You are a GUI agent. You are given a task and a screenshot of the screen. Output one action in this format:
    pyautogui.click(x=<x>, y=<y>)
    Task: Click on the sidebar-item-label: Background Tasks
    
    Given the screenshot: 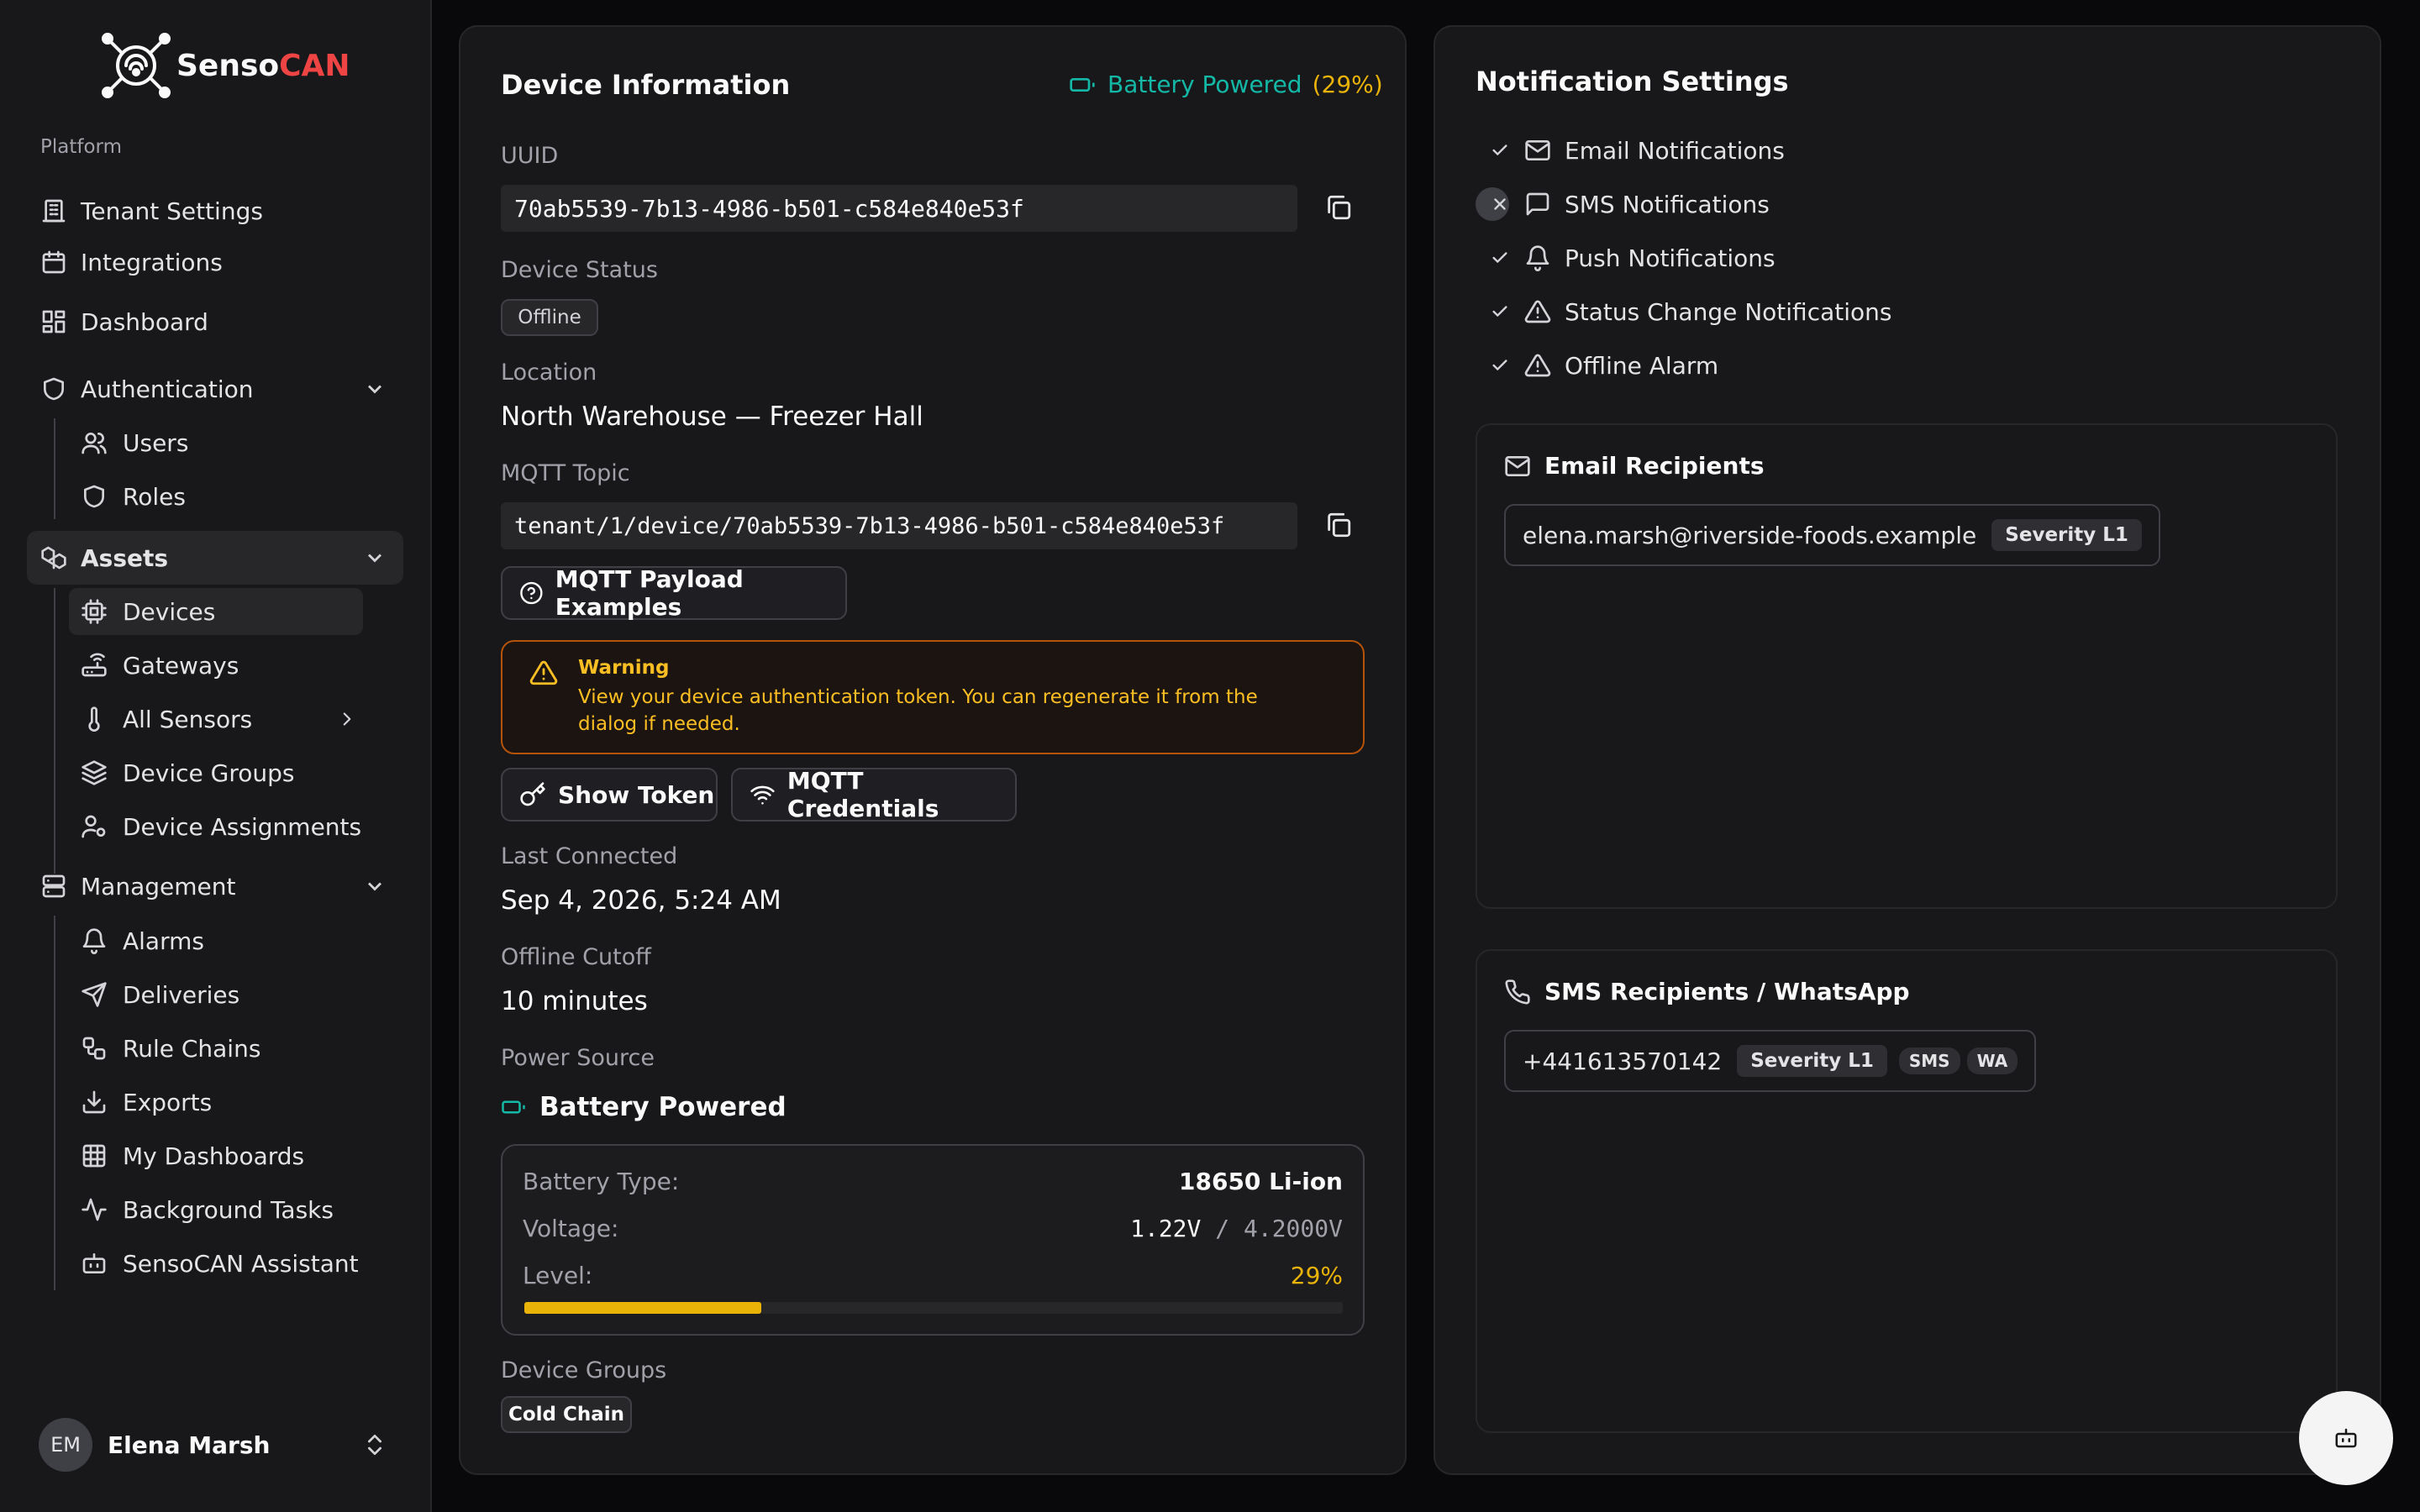 What is the action you would take?
    pyautogui.click(x=228, y=1209)
    